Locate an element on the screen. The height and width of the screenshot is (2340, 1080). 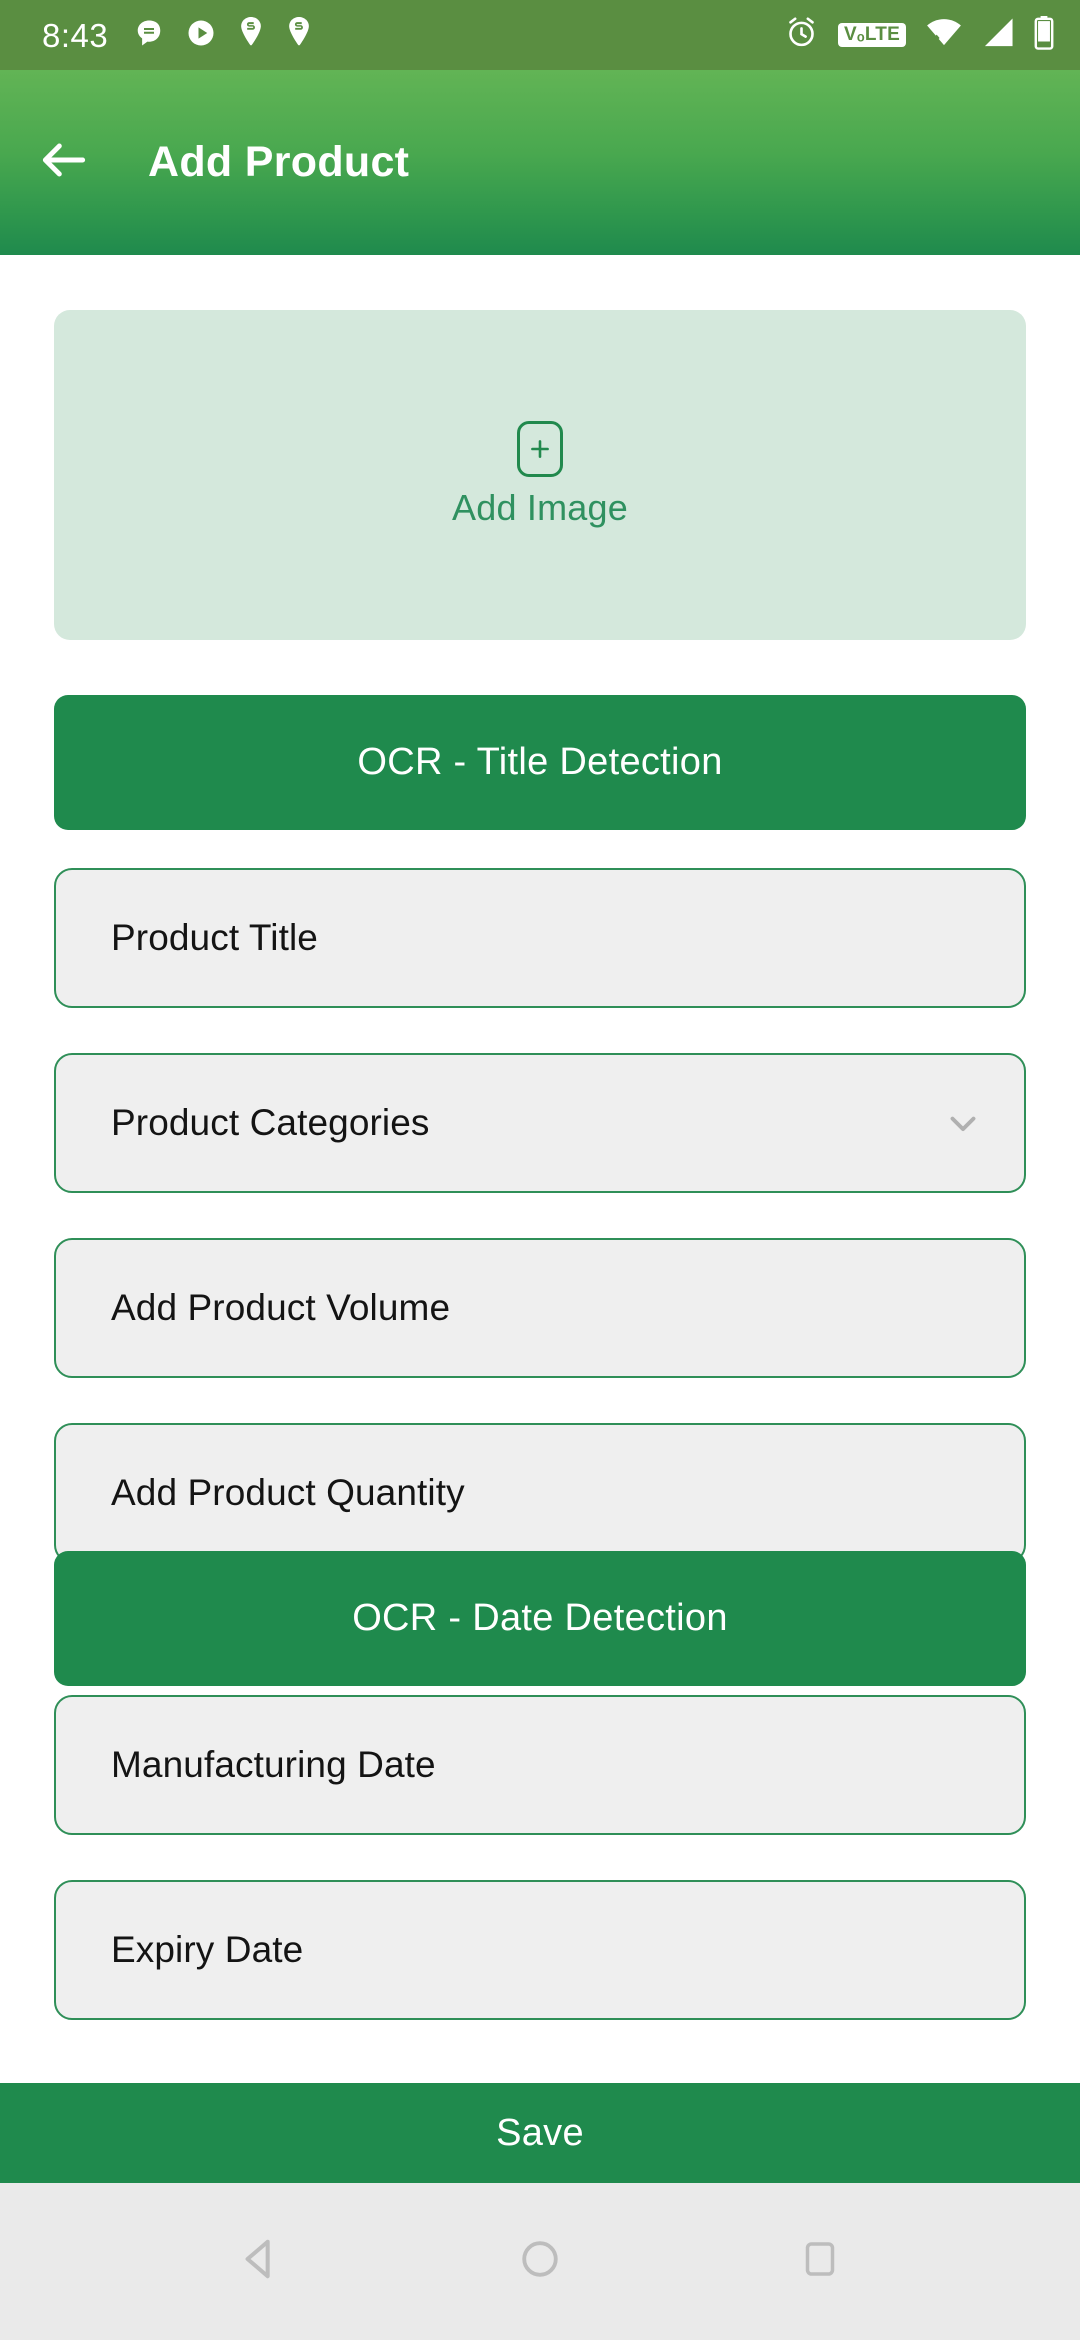
plus-in-rounded-square-icon is located at coordinates (540, 449).